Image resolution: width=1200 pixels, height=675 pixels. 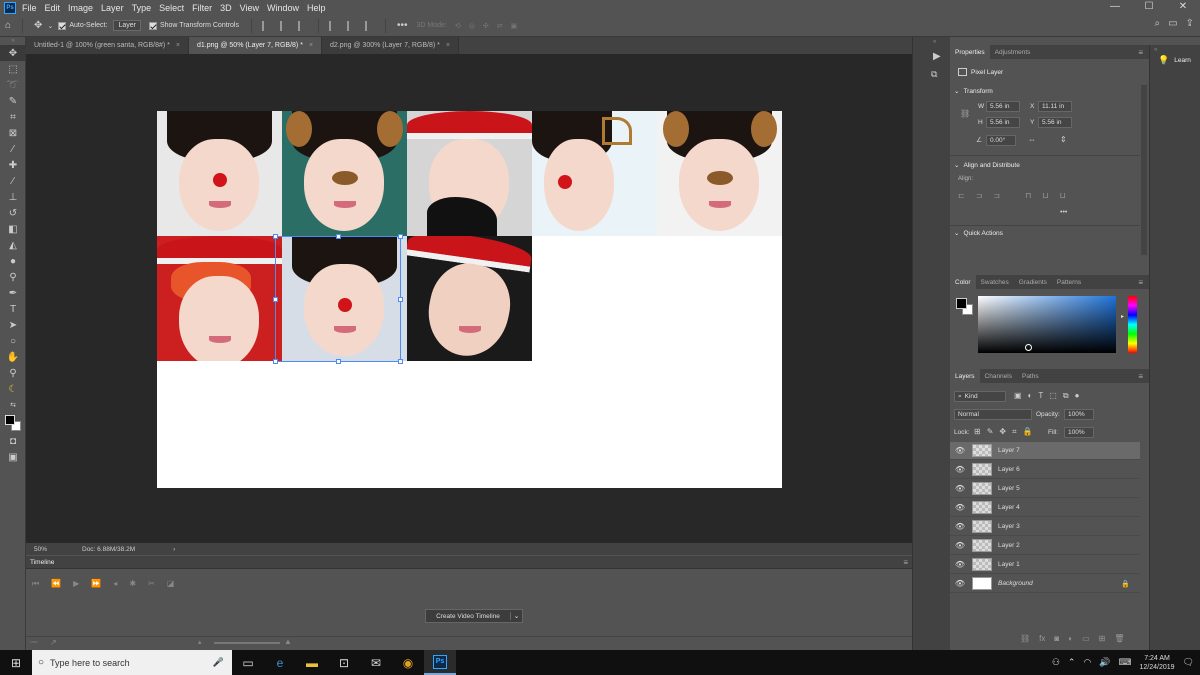 What do you see at coordinates (1045, 546) in the screenshot?
I see `layer-row: 👁 Layer 2` at bounding box center [1045, 546].